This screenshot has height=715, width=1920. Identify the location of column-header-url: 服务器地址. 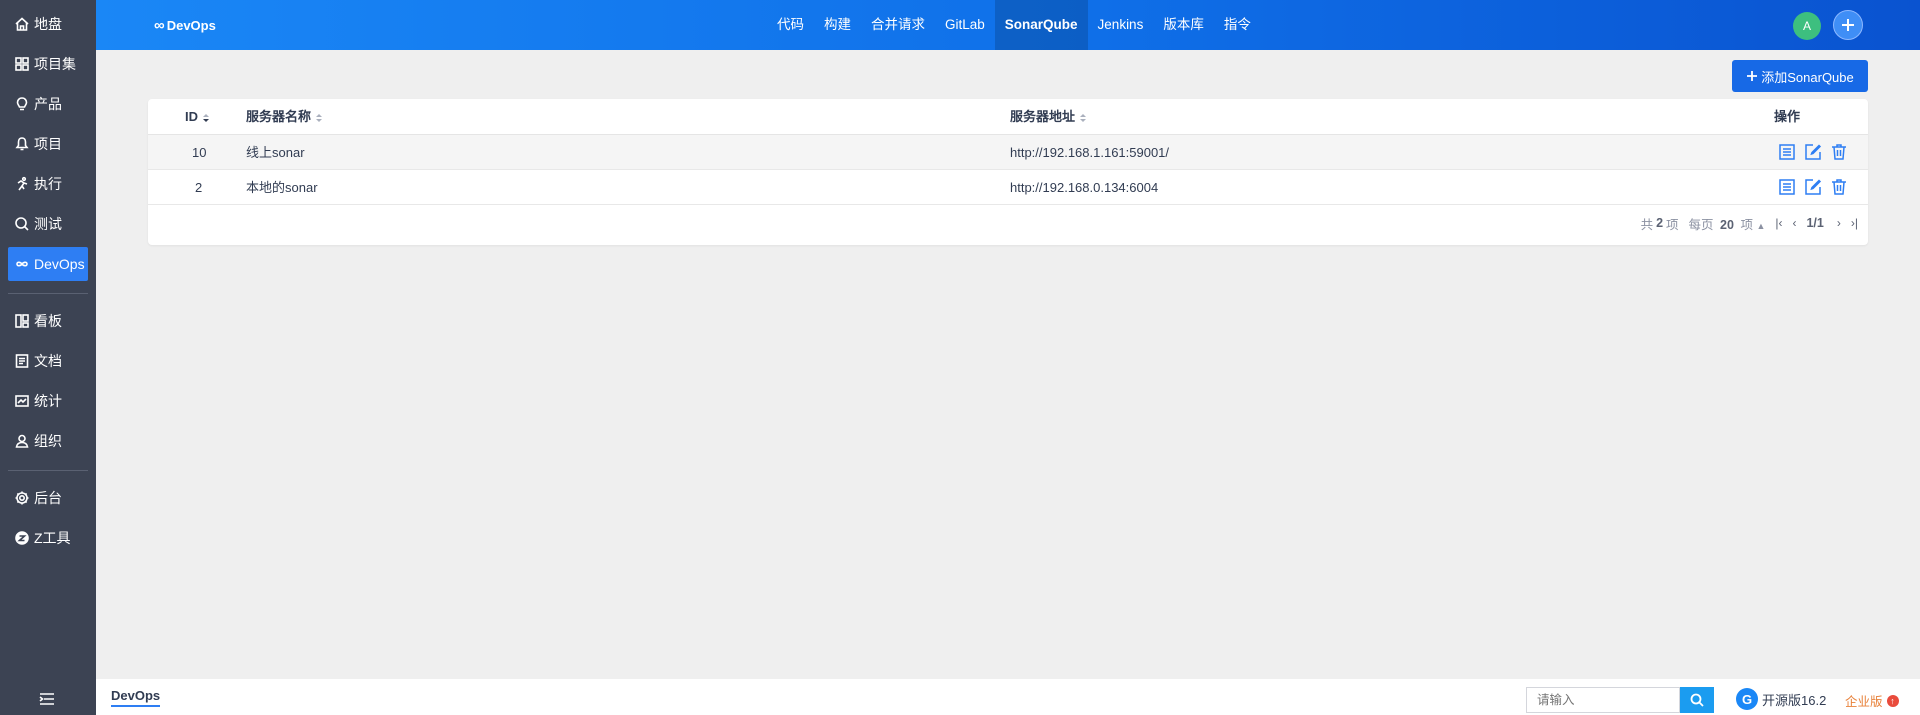
(1048, 117).